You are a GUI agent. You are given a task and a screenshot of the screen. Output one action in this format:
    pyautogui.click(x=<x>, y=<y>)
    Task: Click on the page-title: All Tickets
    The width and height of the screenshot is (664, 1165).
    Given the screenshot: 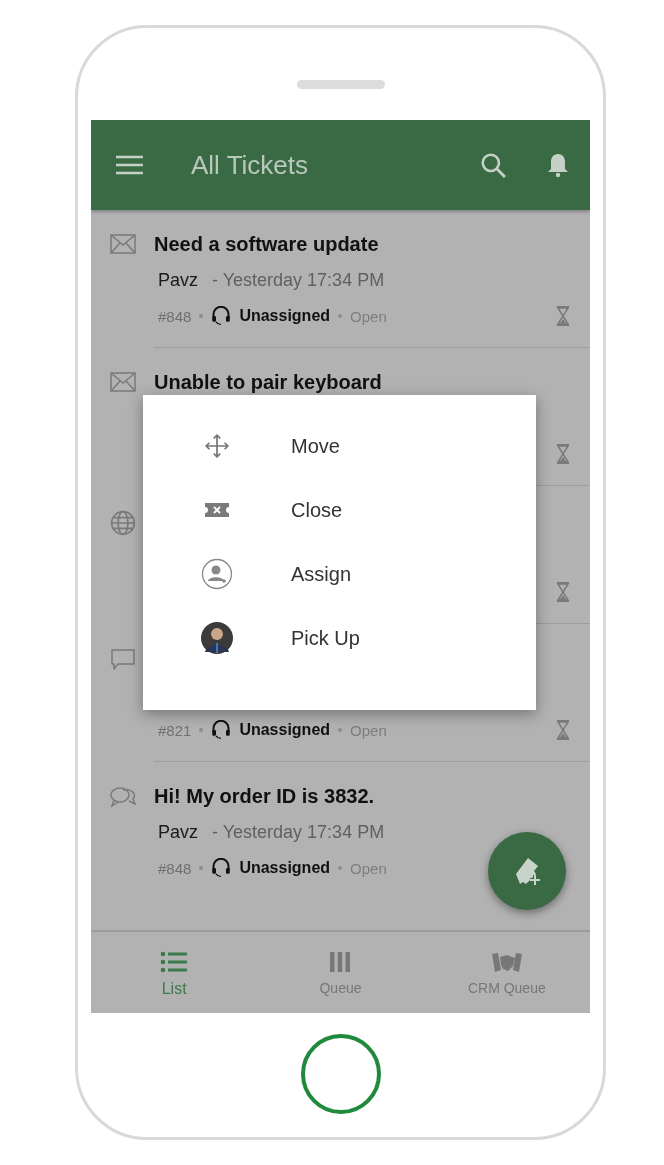 What is the action you would take?
    pyautogui.click(x=250, y=165)
    